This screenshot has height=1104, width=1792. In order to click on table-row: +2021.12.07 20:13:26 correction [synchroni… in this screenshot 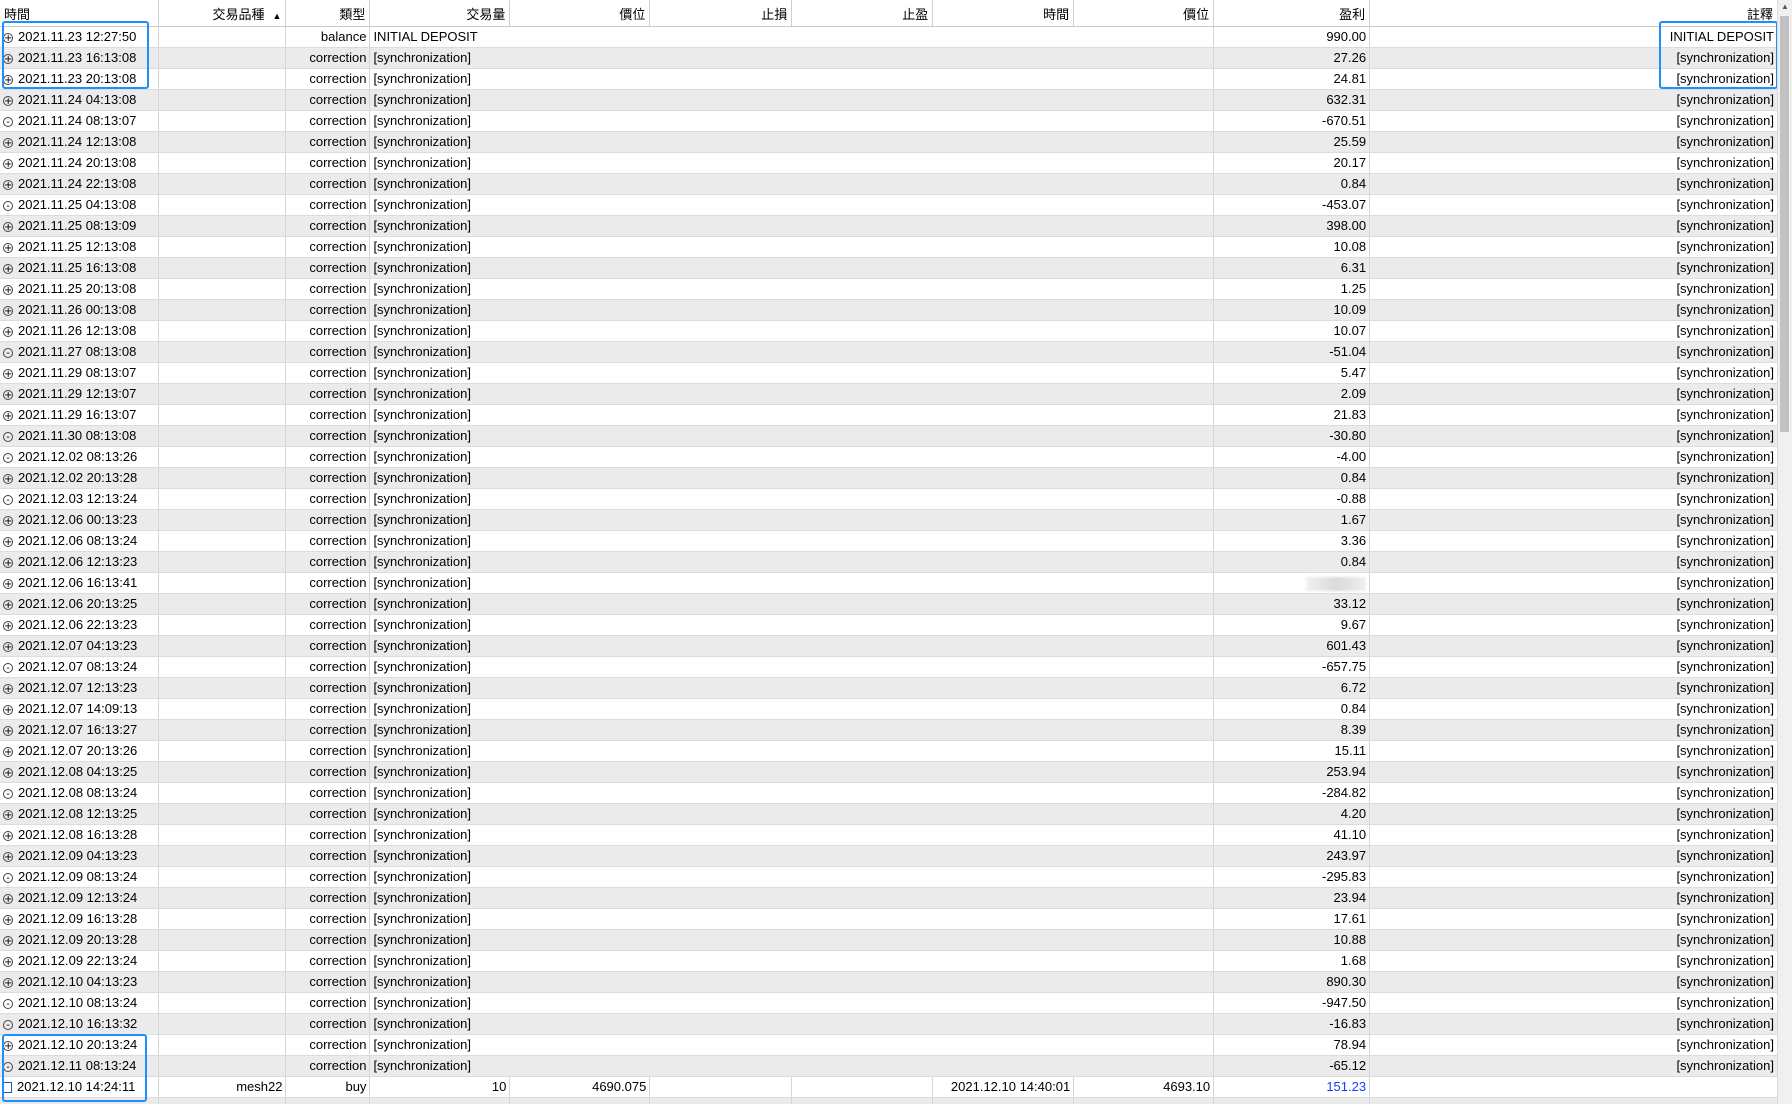, I will do `click(889, 751)`.